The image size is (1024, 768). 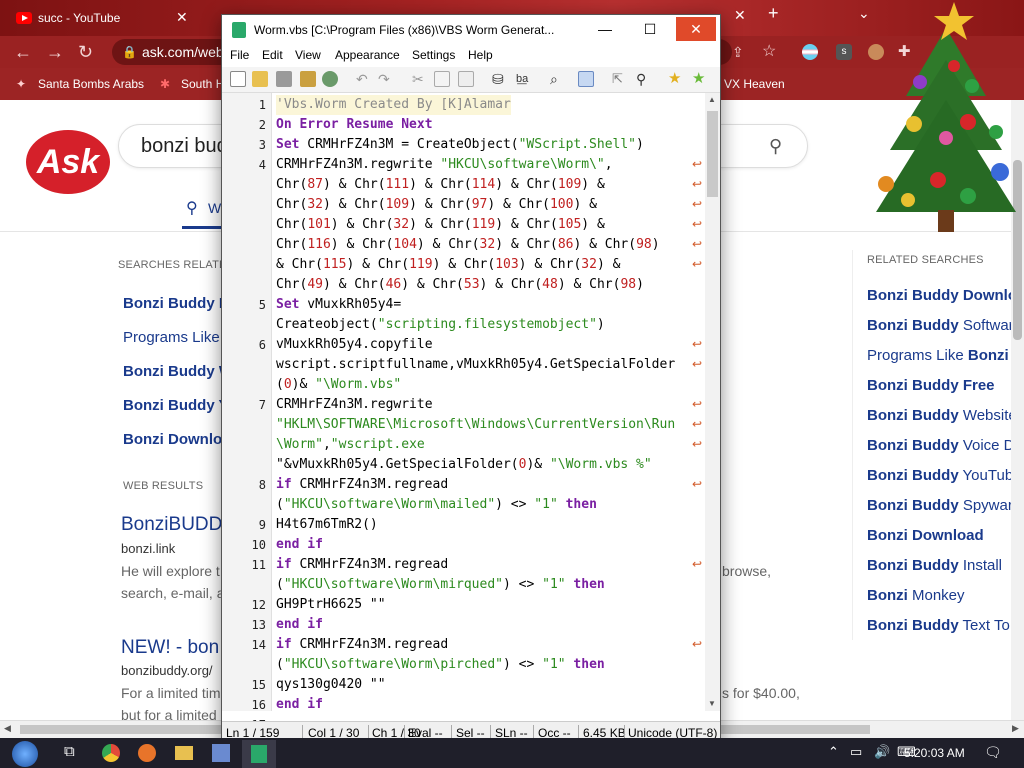 What do you see at coordinates (605, 29) in the screenshot?
I see `minimize-button: —` at bounding box center [605, 29].